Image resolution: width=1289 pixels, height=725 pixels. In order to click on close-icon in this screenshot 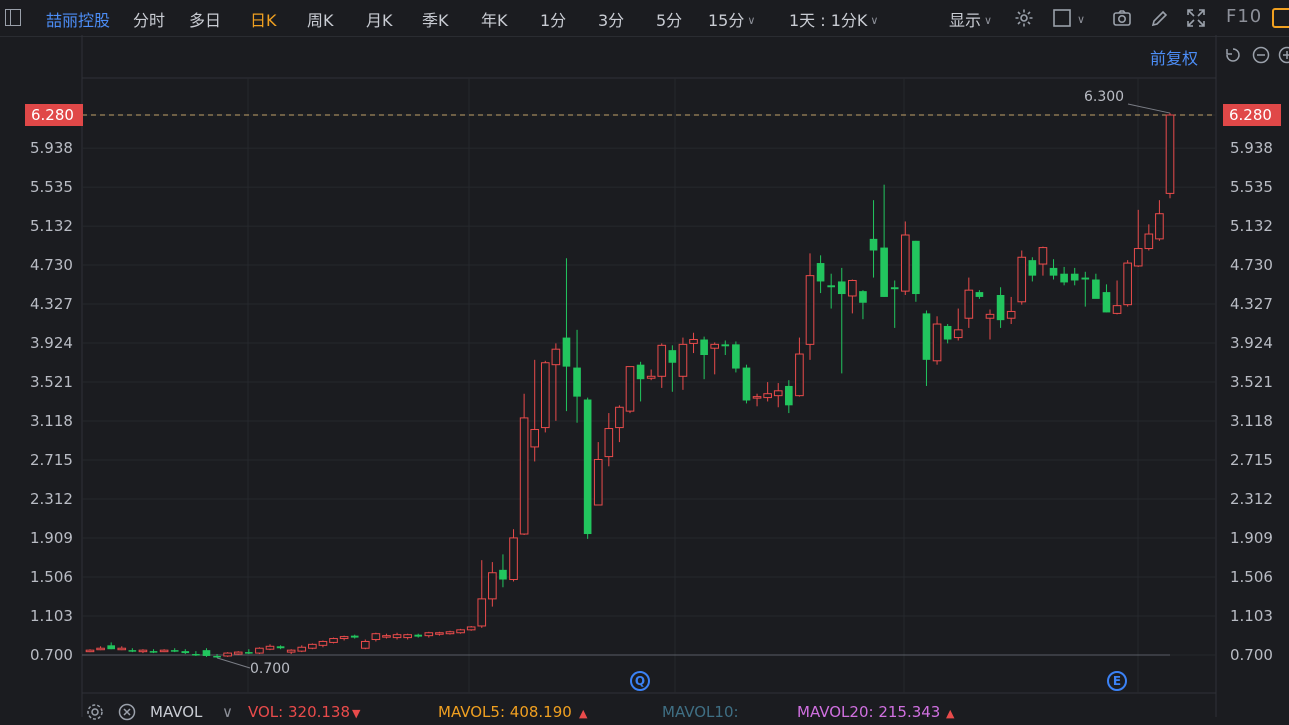, I will do `click(127, 714)`.